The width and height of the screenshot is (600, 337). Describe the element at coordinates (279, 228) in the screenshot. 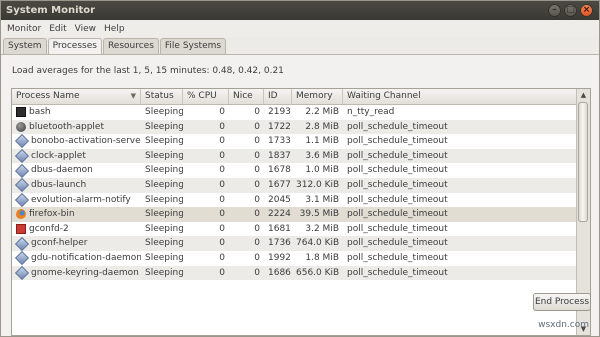

I see `id-cell: 1681` at that location.